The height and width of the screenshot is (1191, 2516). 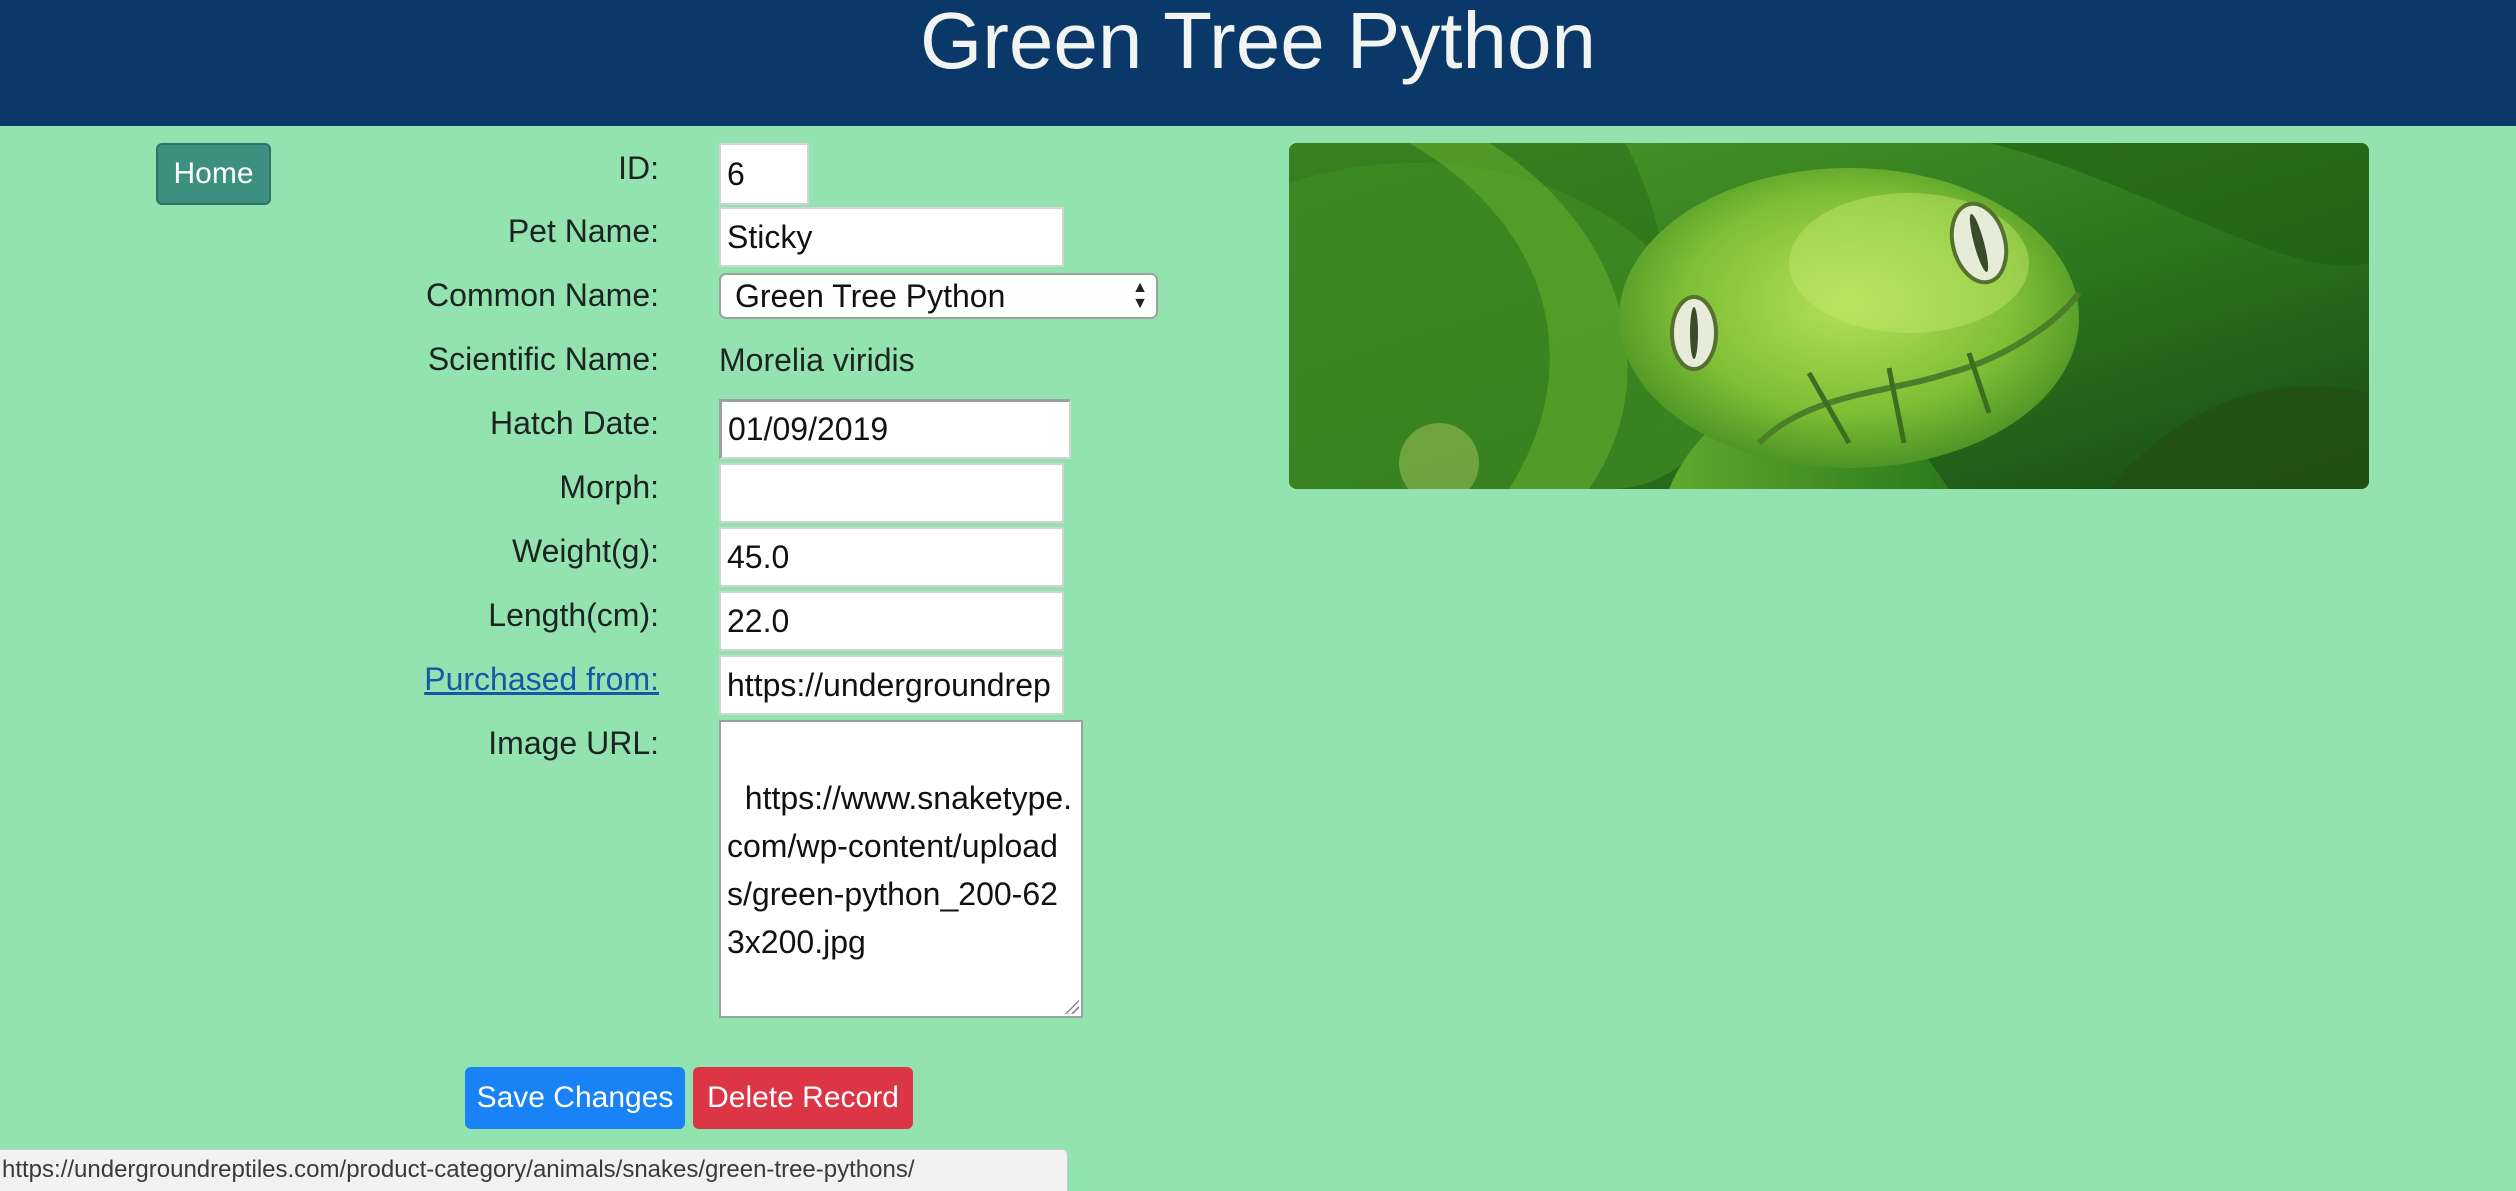 What do you see at coordinates (803, 1098) in the screenshot?
I see `delete-record-button: Delete Record` at bounding box center [803, 1098].